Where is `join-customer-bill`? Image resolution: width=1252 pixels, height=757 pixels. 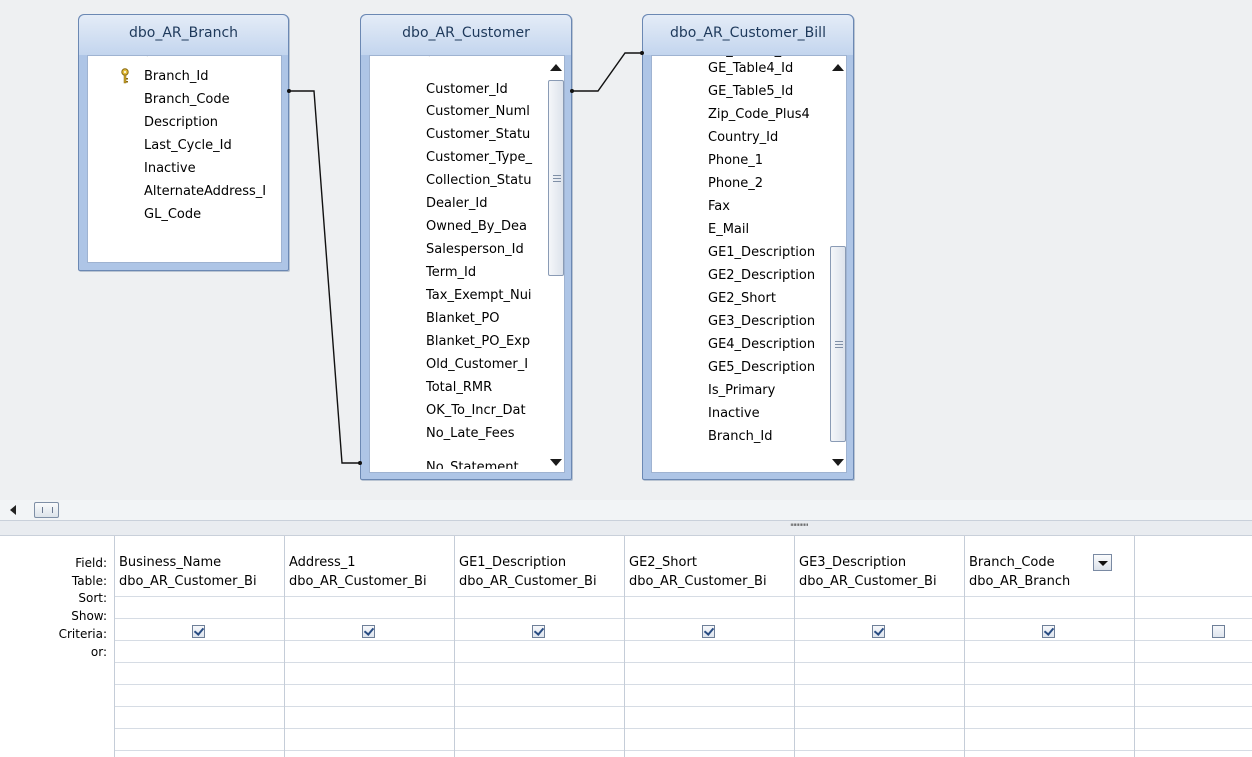 join-customer-bill is located at coordinates (607, 72).